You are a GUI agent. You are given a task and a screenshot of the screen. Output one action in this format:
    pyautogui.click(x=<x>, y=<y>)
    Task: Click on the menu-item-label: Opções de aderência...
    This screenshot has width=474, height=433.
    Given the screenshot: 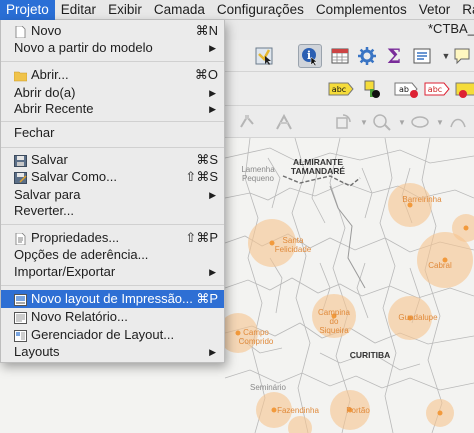 What is the action you would take?
    pyautogui.click(x=81, y=254)
    